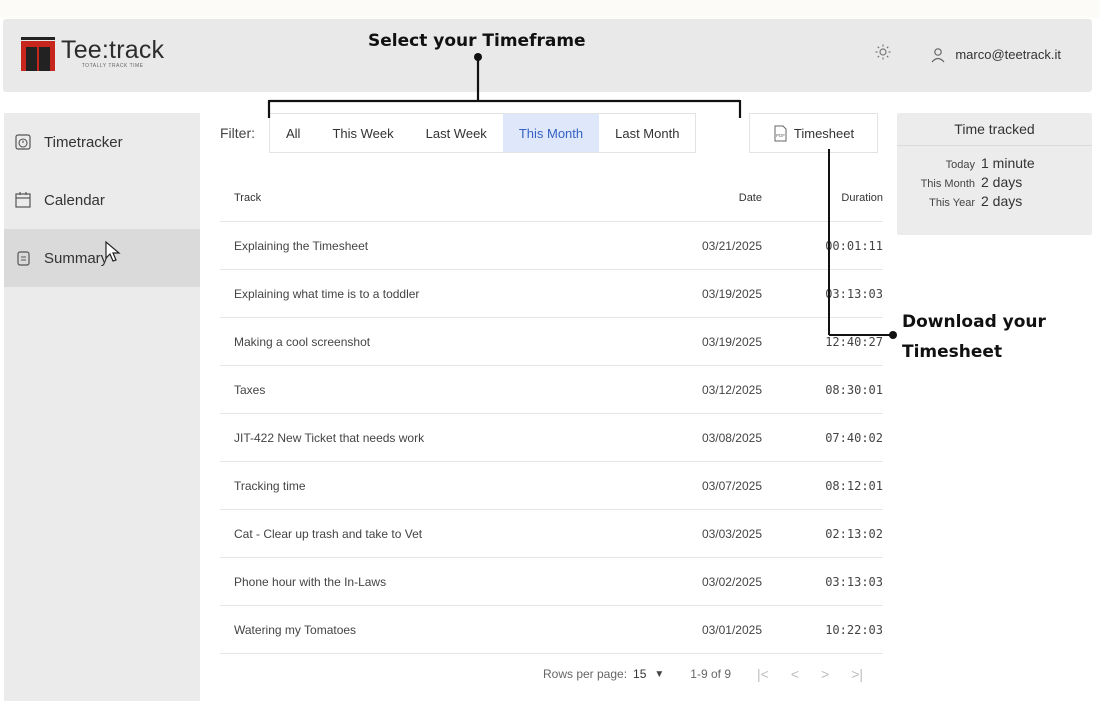  Describe the element at coordinates (477, 41) in the screenshot. I see `annotation-timeframe: Select your Timeframe` at that location.